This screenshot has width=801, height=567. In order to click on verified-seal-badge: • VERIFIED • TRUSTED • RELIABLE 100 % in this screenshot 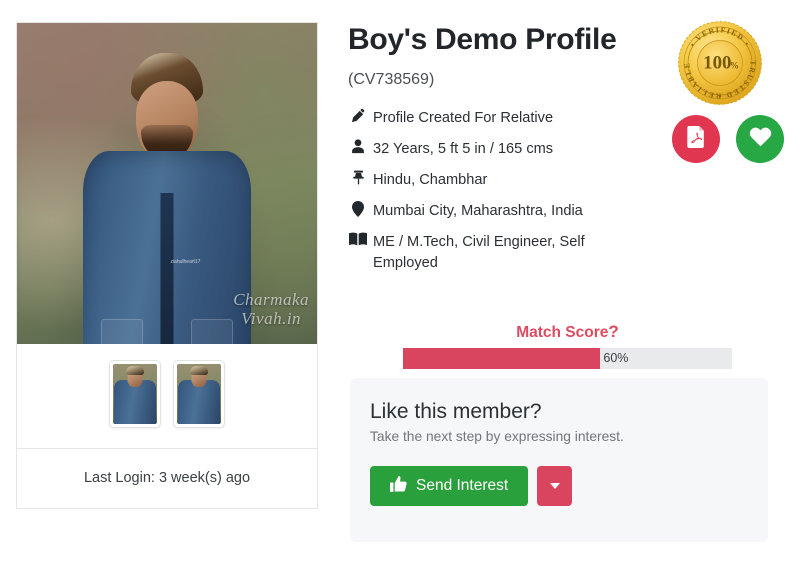, I will do `click(720, 63)`.